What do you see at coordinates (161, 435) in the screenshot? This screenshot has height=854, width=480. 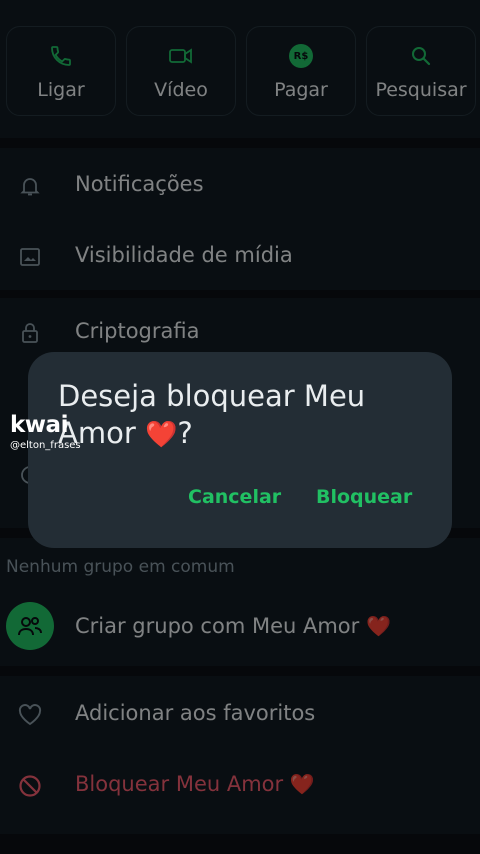 I see `heart-emoji: ❤️` at bounding box center [161, 435].